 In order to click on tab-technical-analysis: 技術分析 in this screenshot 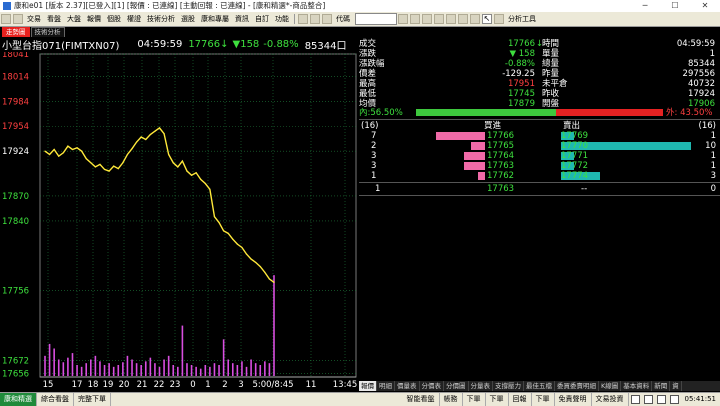, I will do `click(47, 32)`.